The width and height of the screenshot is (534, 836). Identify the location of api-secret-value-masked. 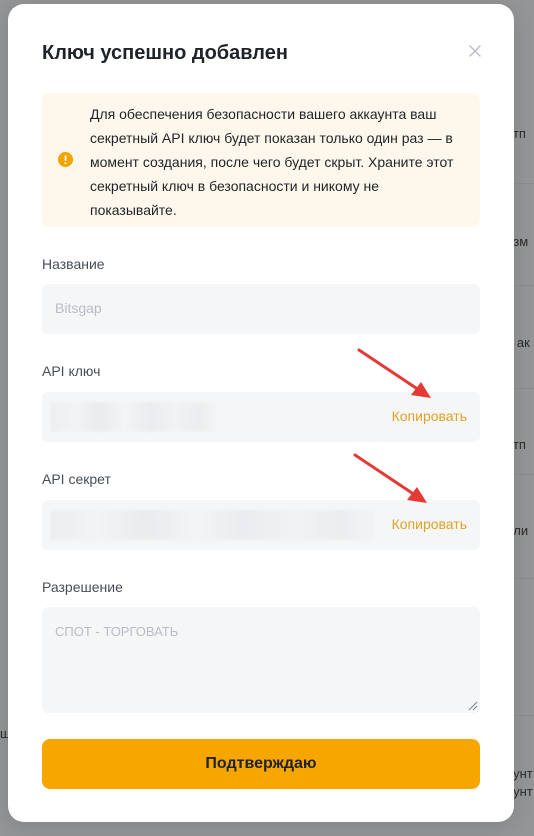
(212, 525).